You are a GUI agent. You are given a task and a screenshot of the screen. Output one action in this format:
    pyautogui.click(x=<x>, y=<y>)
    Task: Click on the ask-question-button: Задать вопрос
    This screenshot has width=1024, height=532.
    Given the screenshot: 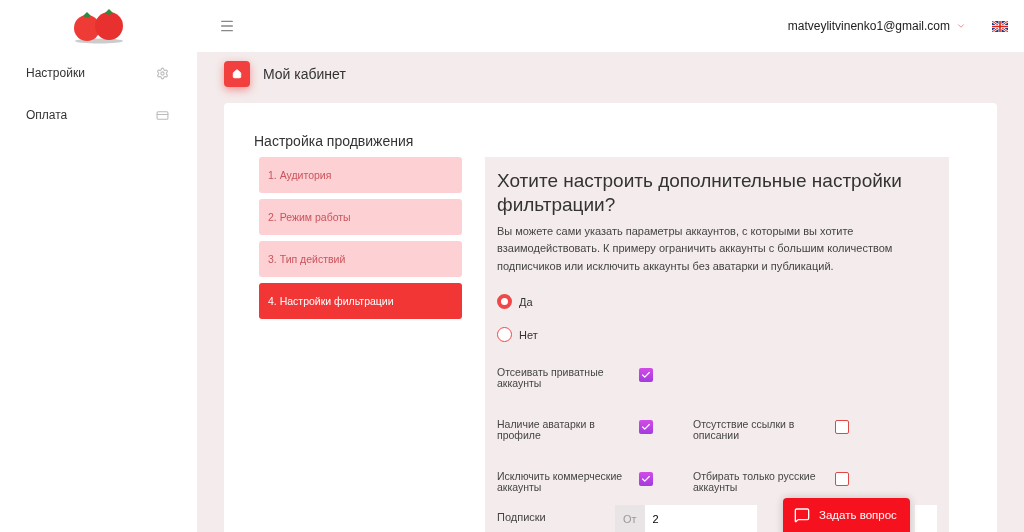 What is the action you would take?
    pyautogui.click(x=846, y=515)
    